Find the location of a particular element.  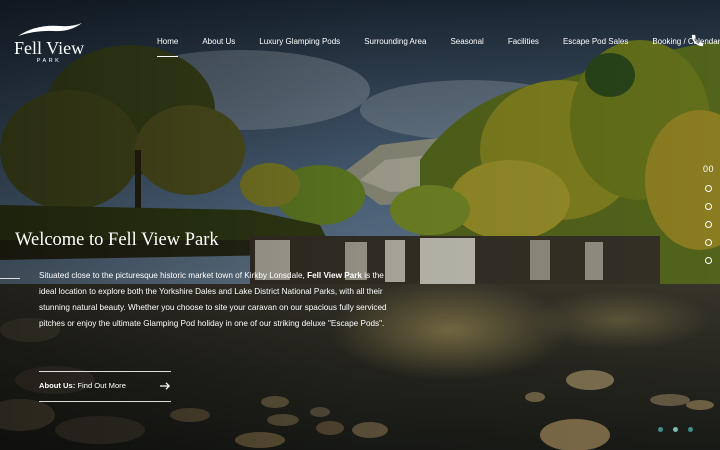

nav-item-escape-pod-sales: Escape Pod Sales is located at coordinates (595, 42).